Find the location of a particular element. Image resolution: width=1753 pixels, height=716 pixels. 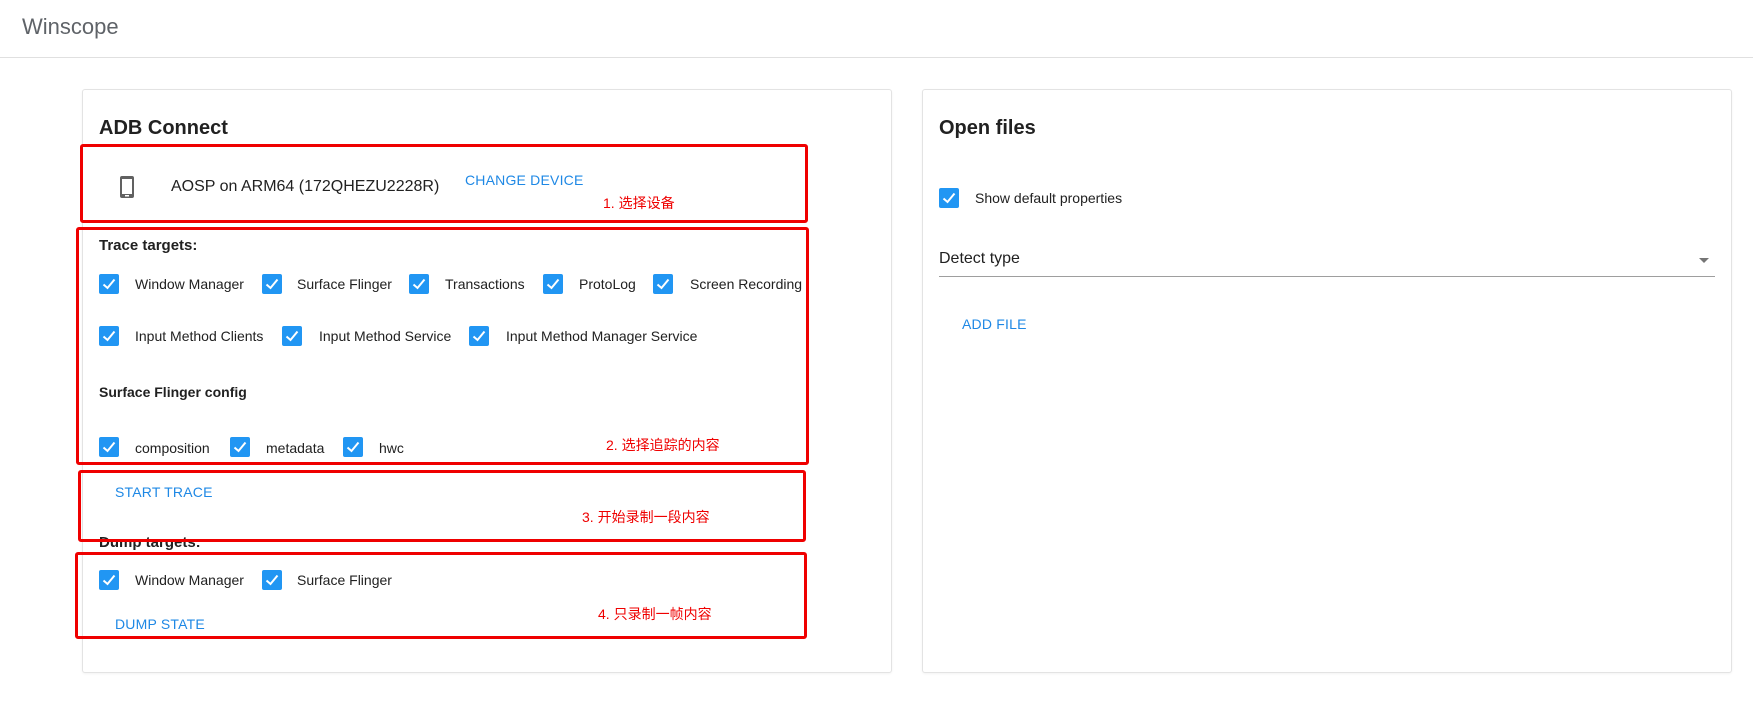

trace-surface-flinger-checkbox is located at coordinates (272, 284).